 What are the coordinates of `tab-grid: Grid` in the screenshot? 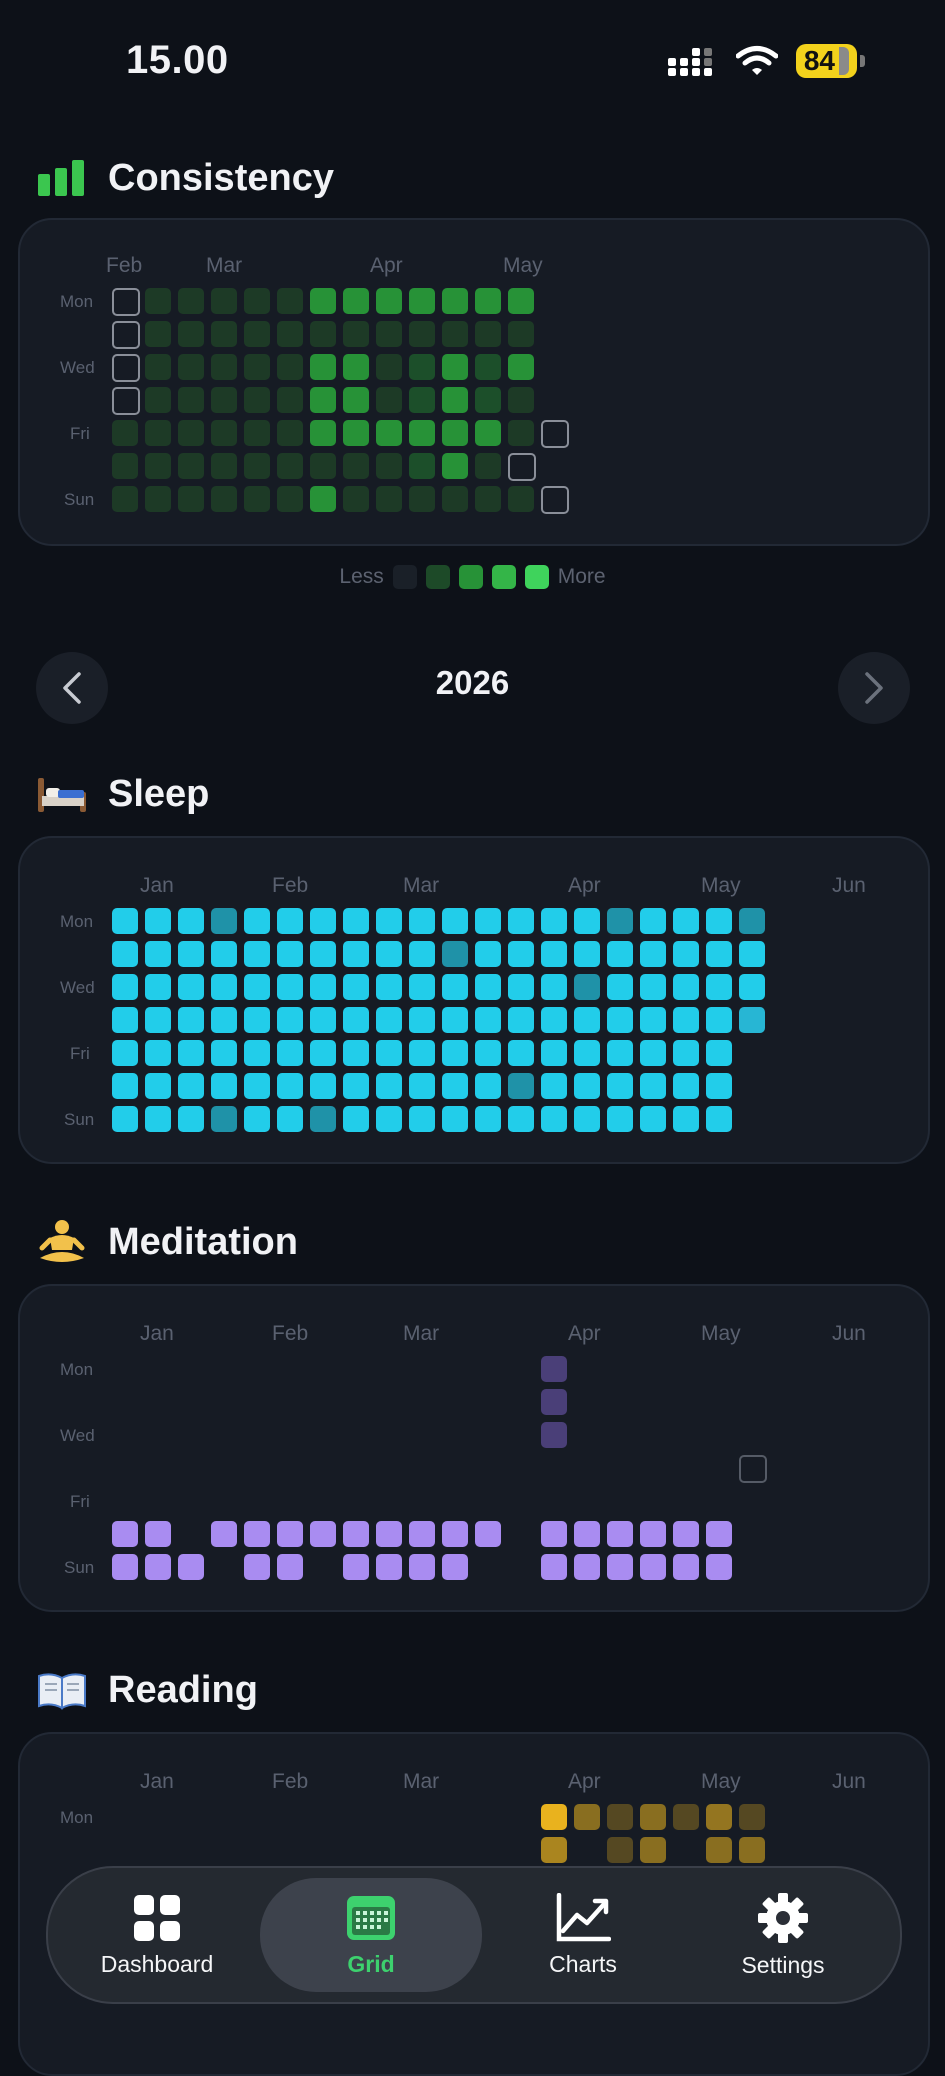 It's located at (371, 1935).